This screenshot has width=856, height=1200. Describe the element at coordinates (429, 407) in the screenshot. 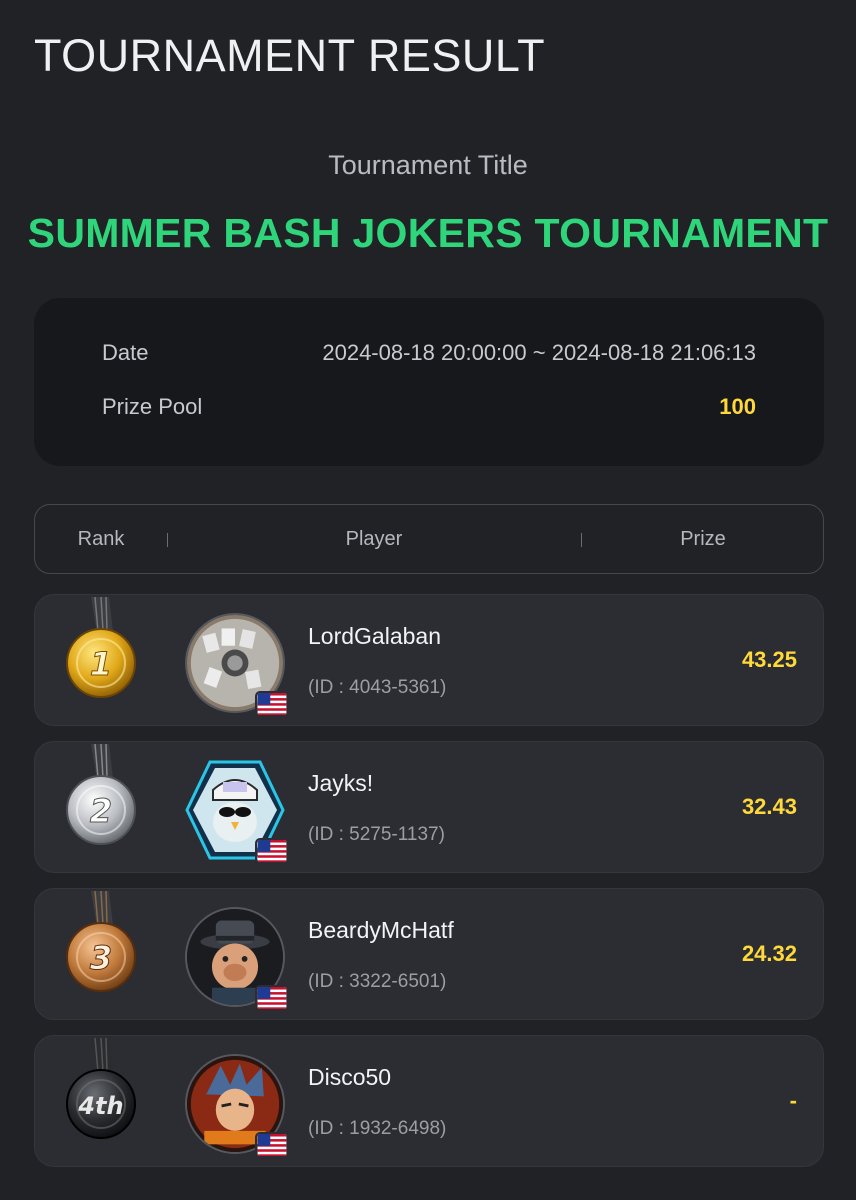

I see `prize-pool-row: Prize Pool 100` at that location.